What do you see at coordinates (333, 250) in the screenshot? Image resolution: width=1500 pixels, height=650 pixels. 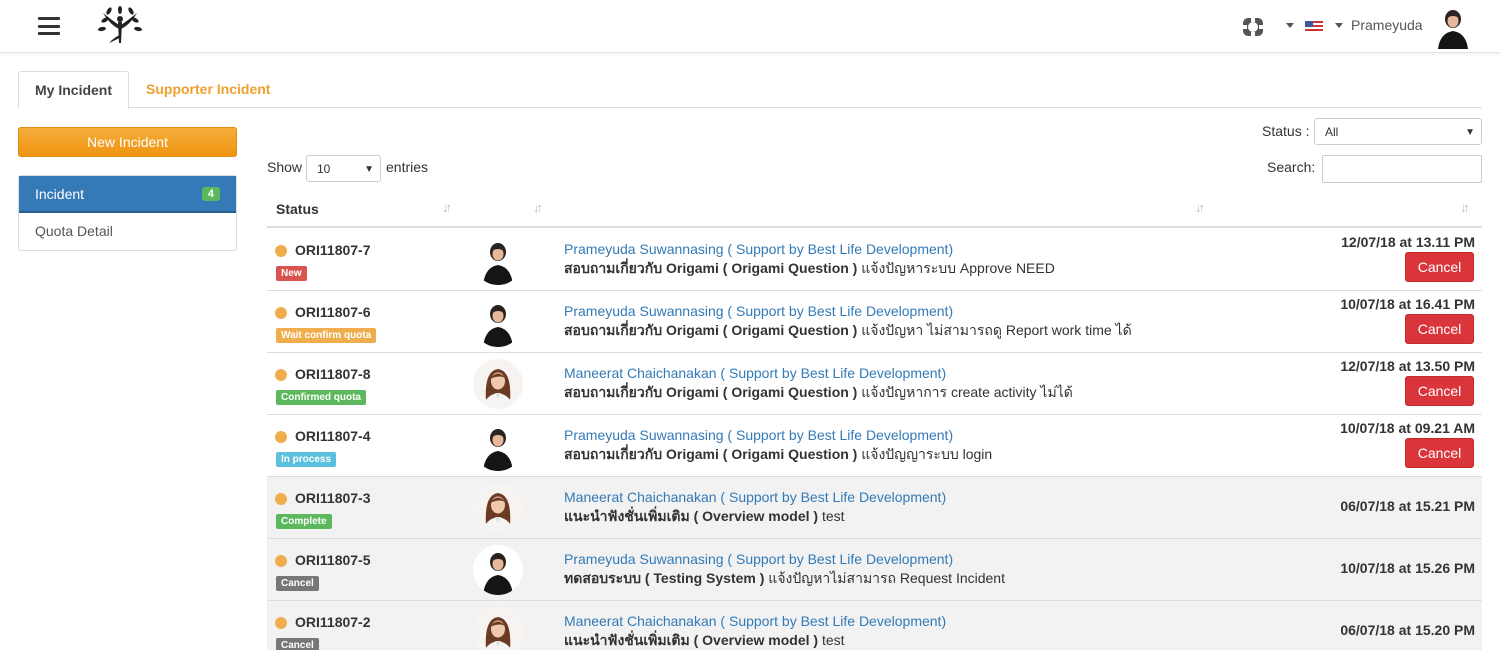 I see `incident-code: ORI11807-7` at bounding box center [333, 250].